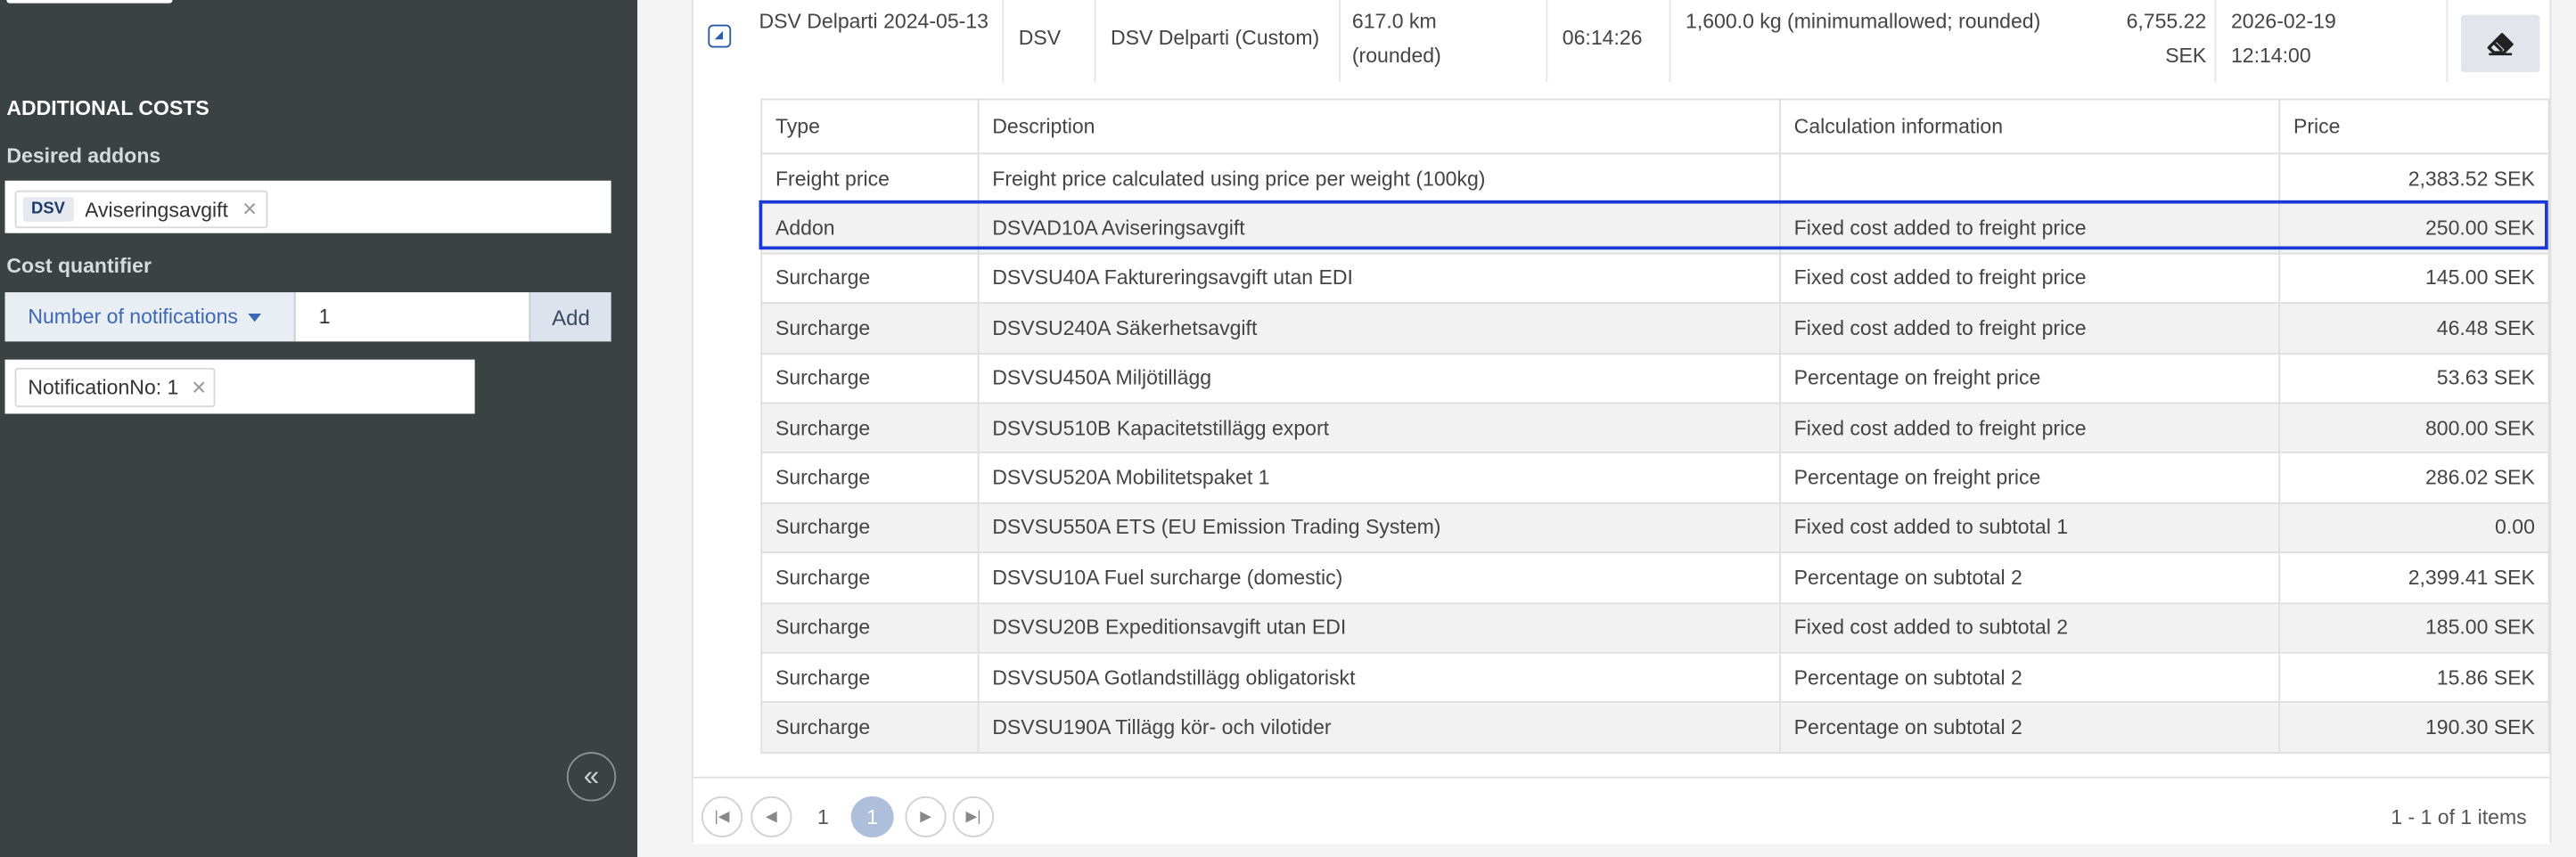 The image size is (2576, 857). Describe the element at coordinates (255, 317) in the screenshot. I see `caret-down-icon` at that location.